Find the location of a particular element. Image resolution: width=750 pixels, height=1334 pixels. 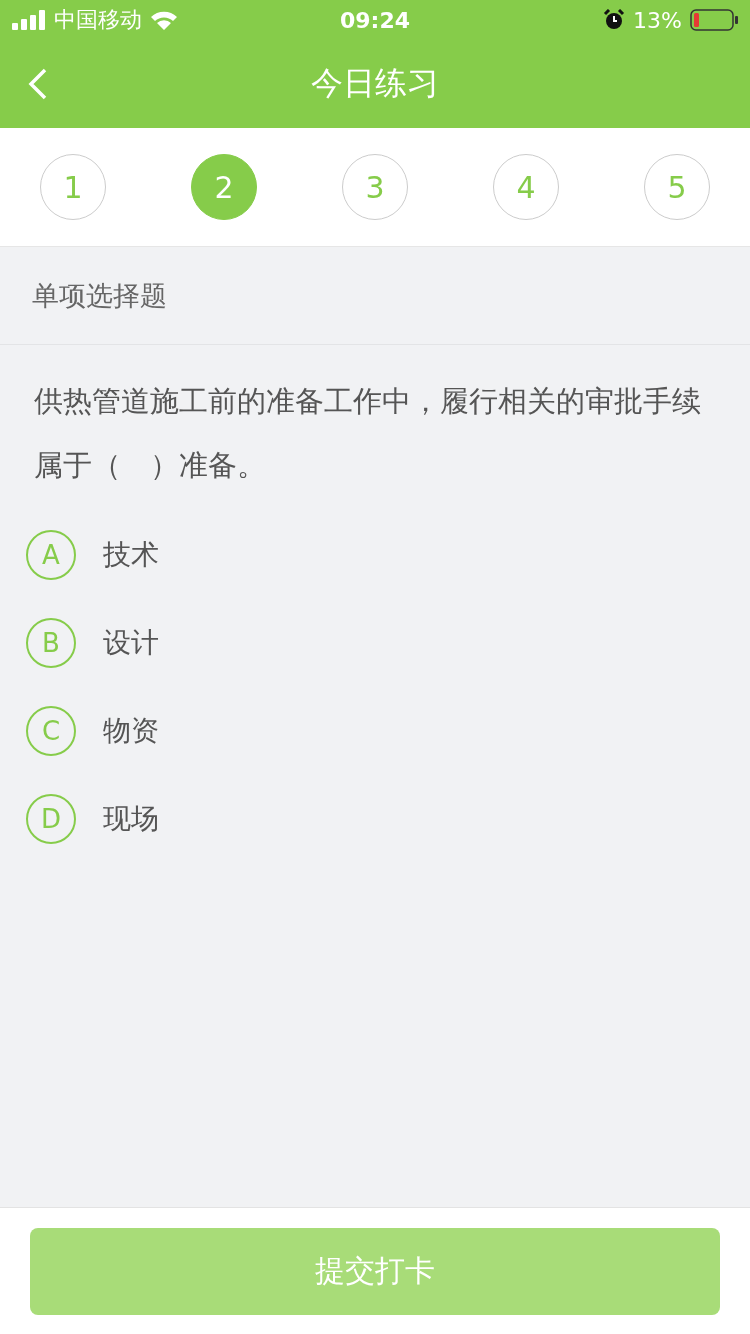

battery-icon is located at coordinates (714, 20).